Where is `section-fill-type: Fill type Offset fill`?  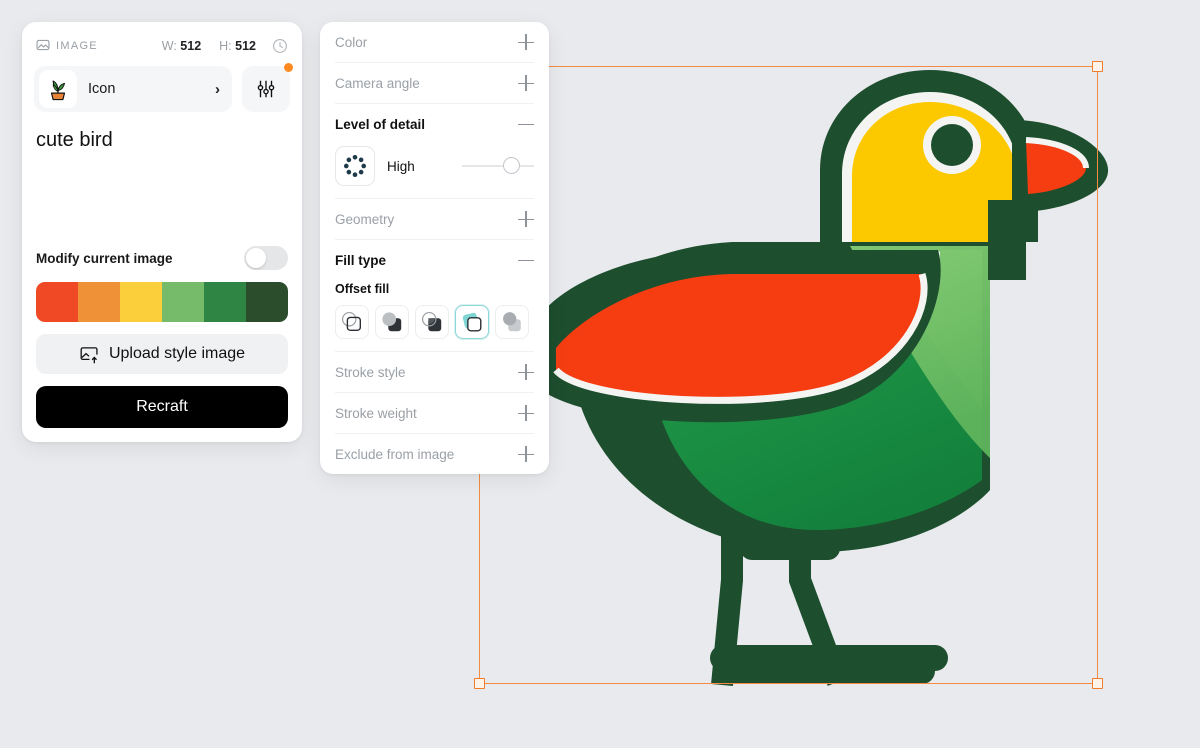
section-fill-type: Fill type Offset fill is located at coordinates (434, 296).